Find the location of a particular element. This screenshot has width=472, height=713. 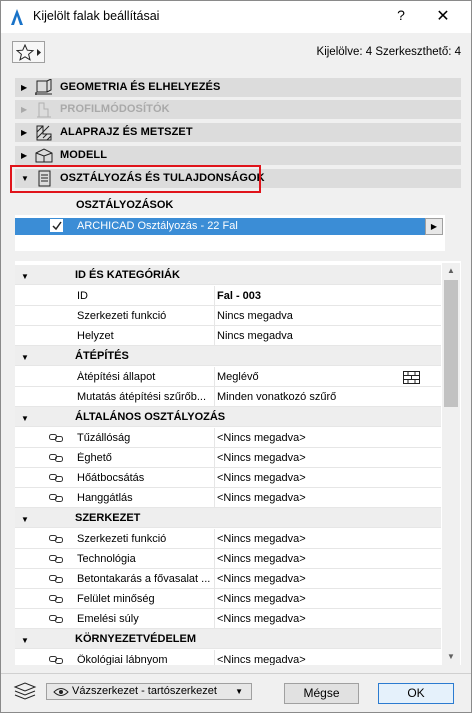

geometry-icon is located at coordinates (43, 87).